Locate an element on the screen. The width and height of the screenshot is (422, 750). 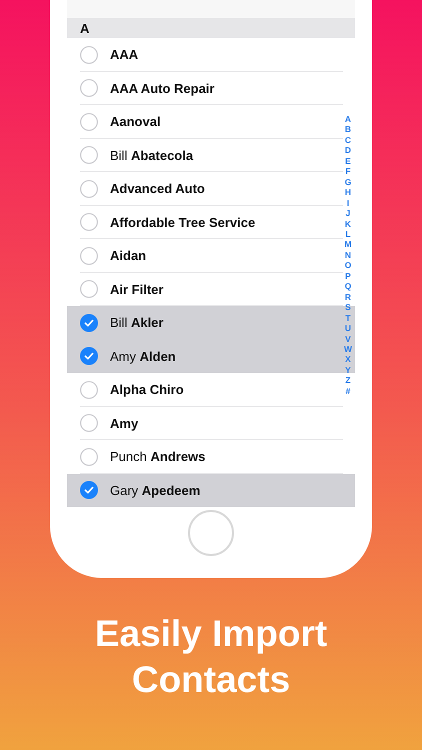
contact-name: Alpha Chiro is located at coordinates (147, 390).